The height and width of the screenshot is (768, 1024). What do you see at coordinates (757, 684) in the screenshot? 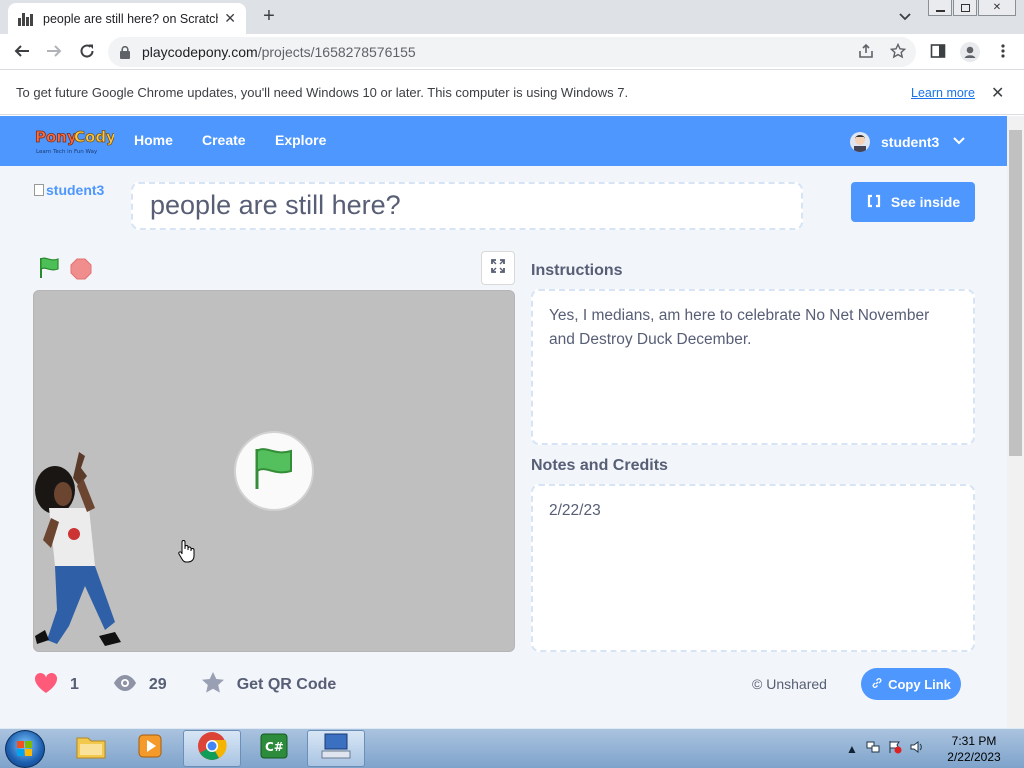
I see `copyright-icon: ©` at bounding box center [757, 684].